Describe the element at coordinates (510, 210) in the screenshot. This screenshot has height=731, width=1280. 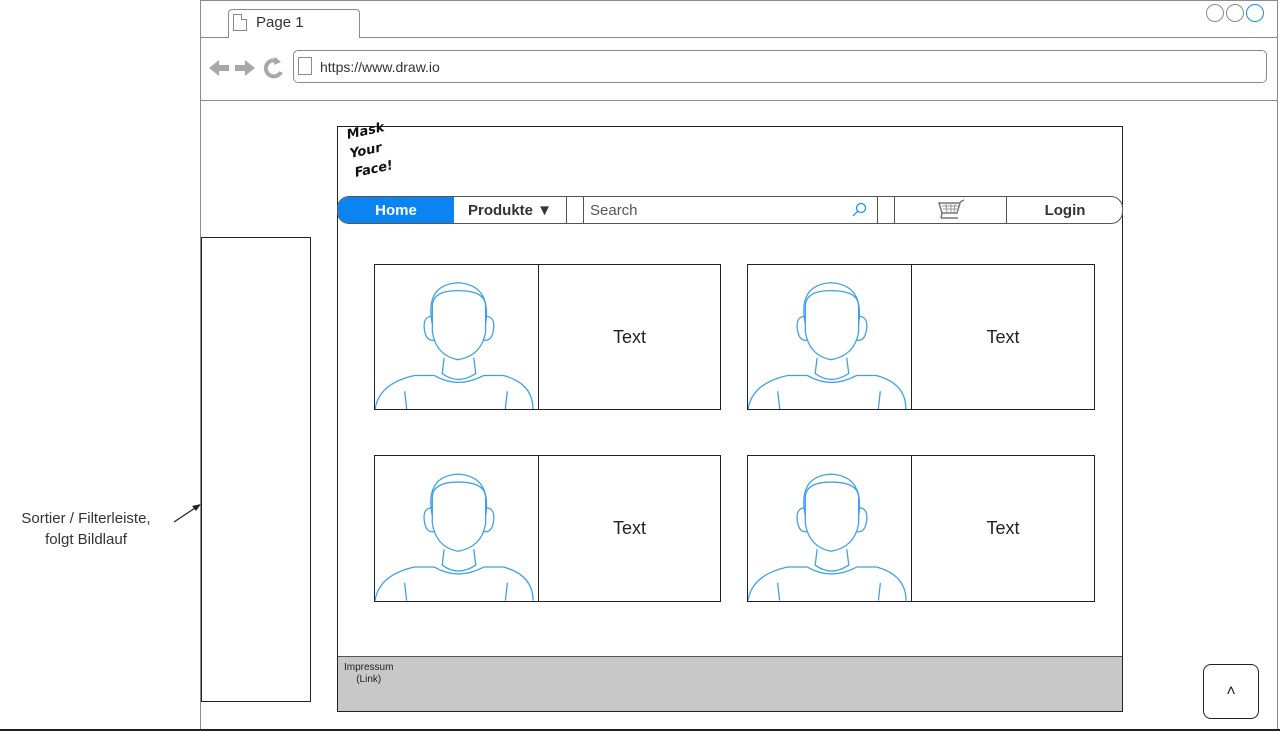
I see `nav-produkte-dropdown: Produkte ▼` at that location.